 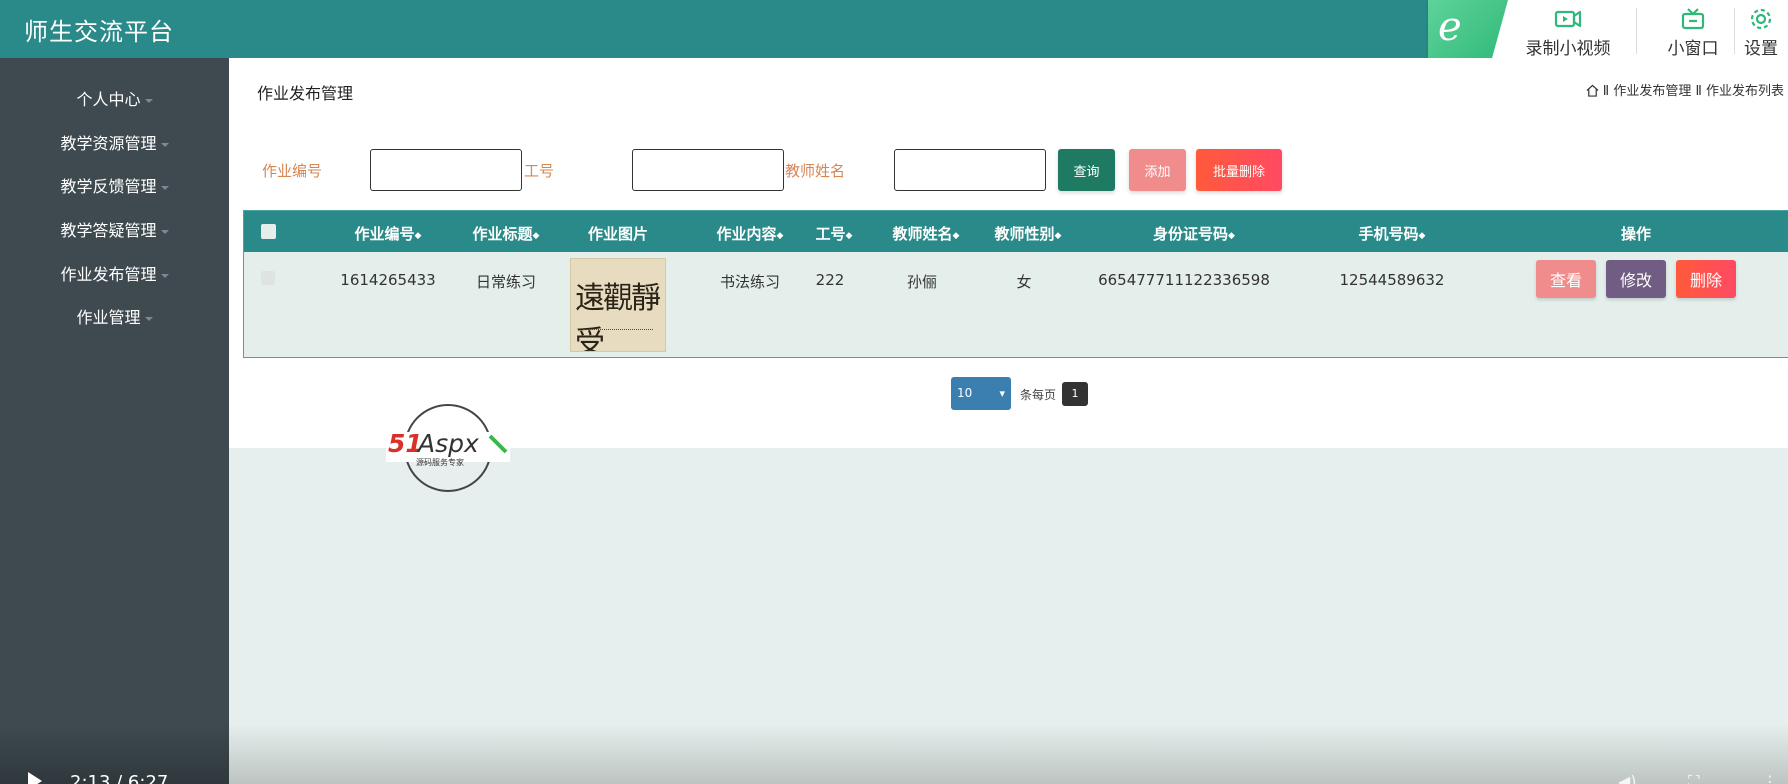 I want to click on teacher-name-label: 教师姓名, so click(x=815, y=171).